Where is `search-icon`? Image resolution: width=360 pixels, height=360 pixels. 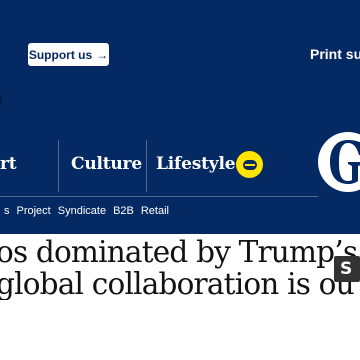
search-icon is located at coordinates (249, 164).